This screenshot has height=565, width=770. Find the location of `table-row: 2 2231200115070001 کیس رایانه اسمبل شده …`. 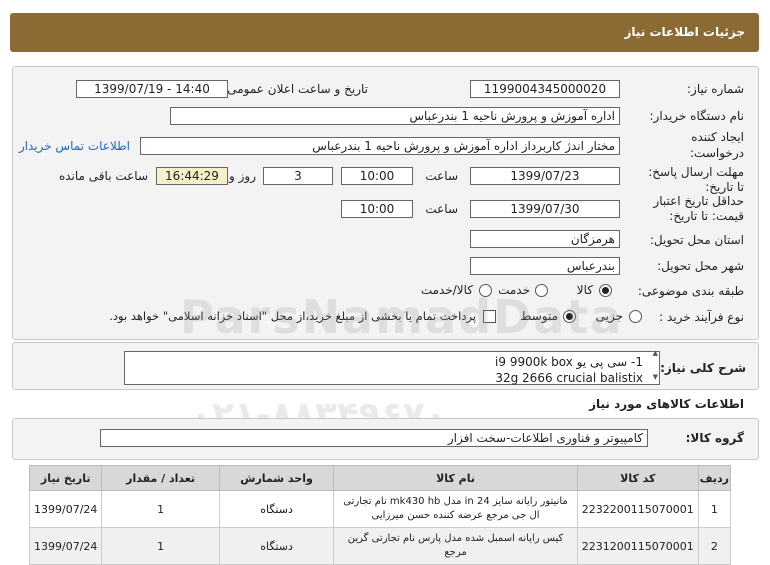

table-row: 2 2231200115070001 کیس رایانه اسمبل شده … is located at coordinates (380, 546).